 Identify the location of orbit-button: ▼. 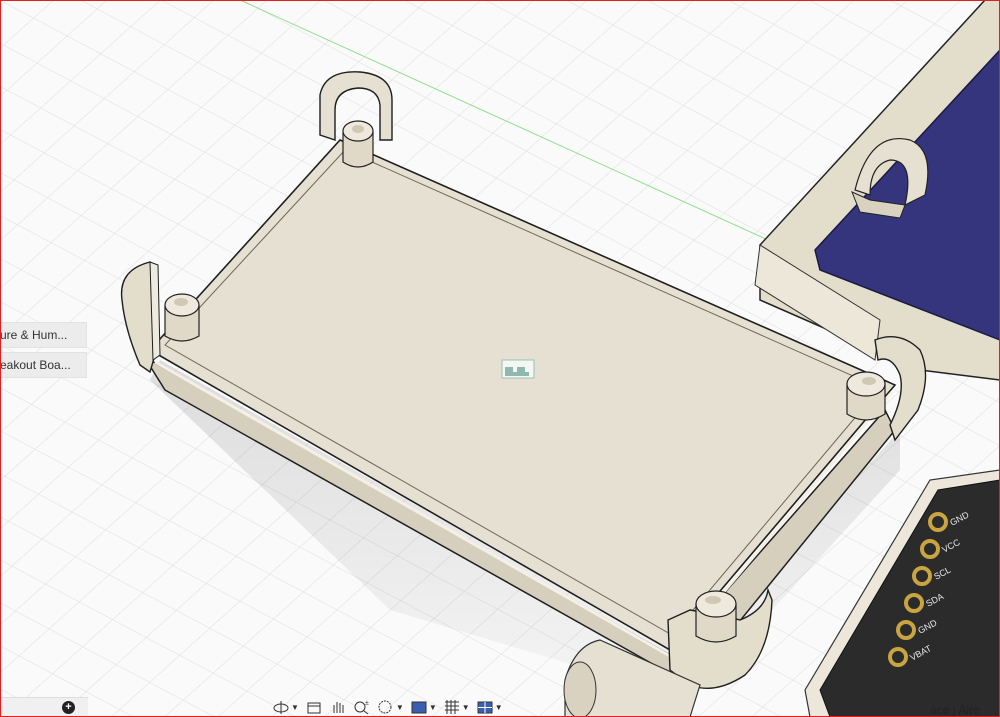
(285, 707).